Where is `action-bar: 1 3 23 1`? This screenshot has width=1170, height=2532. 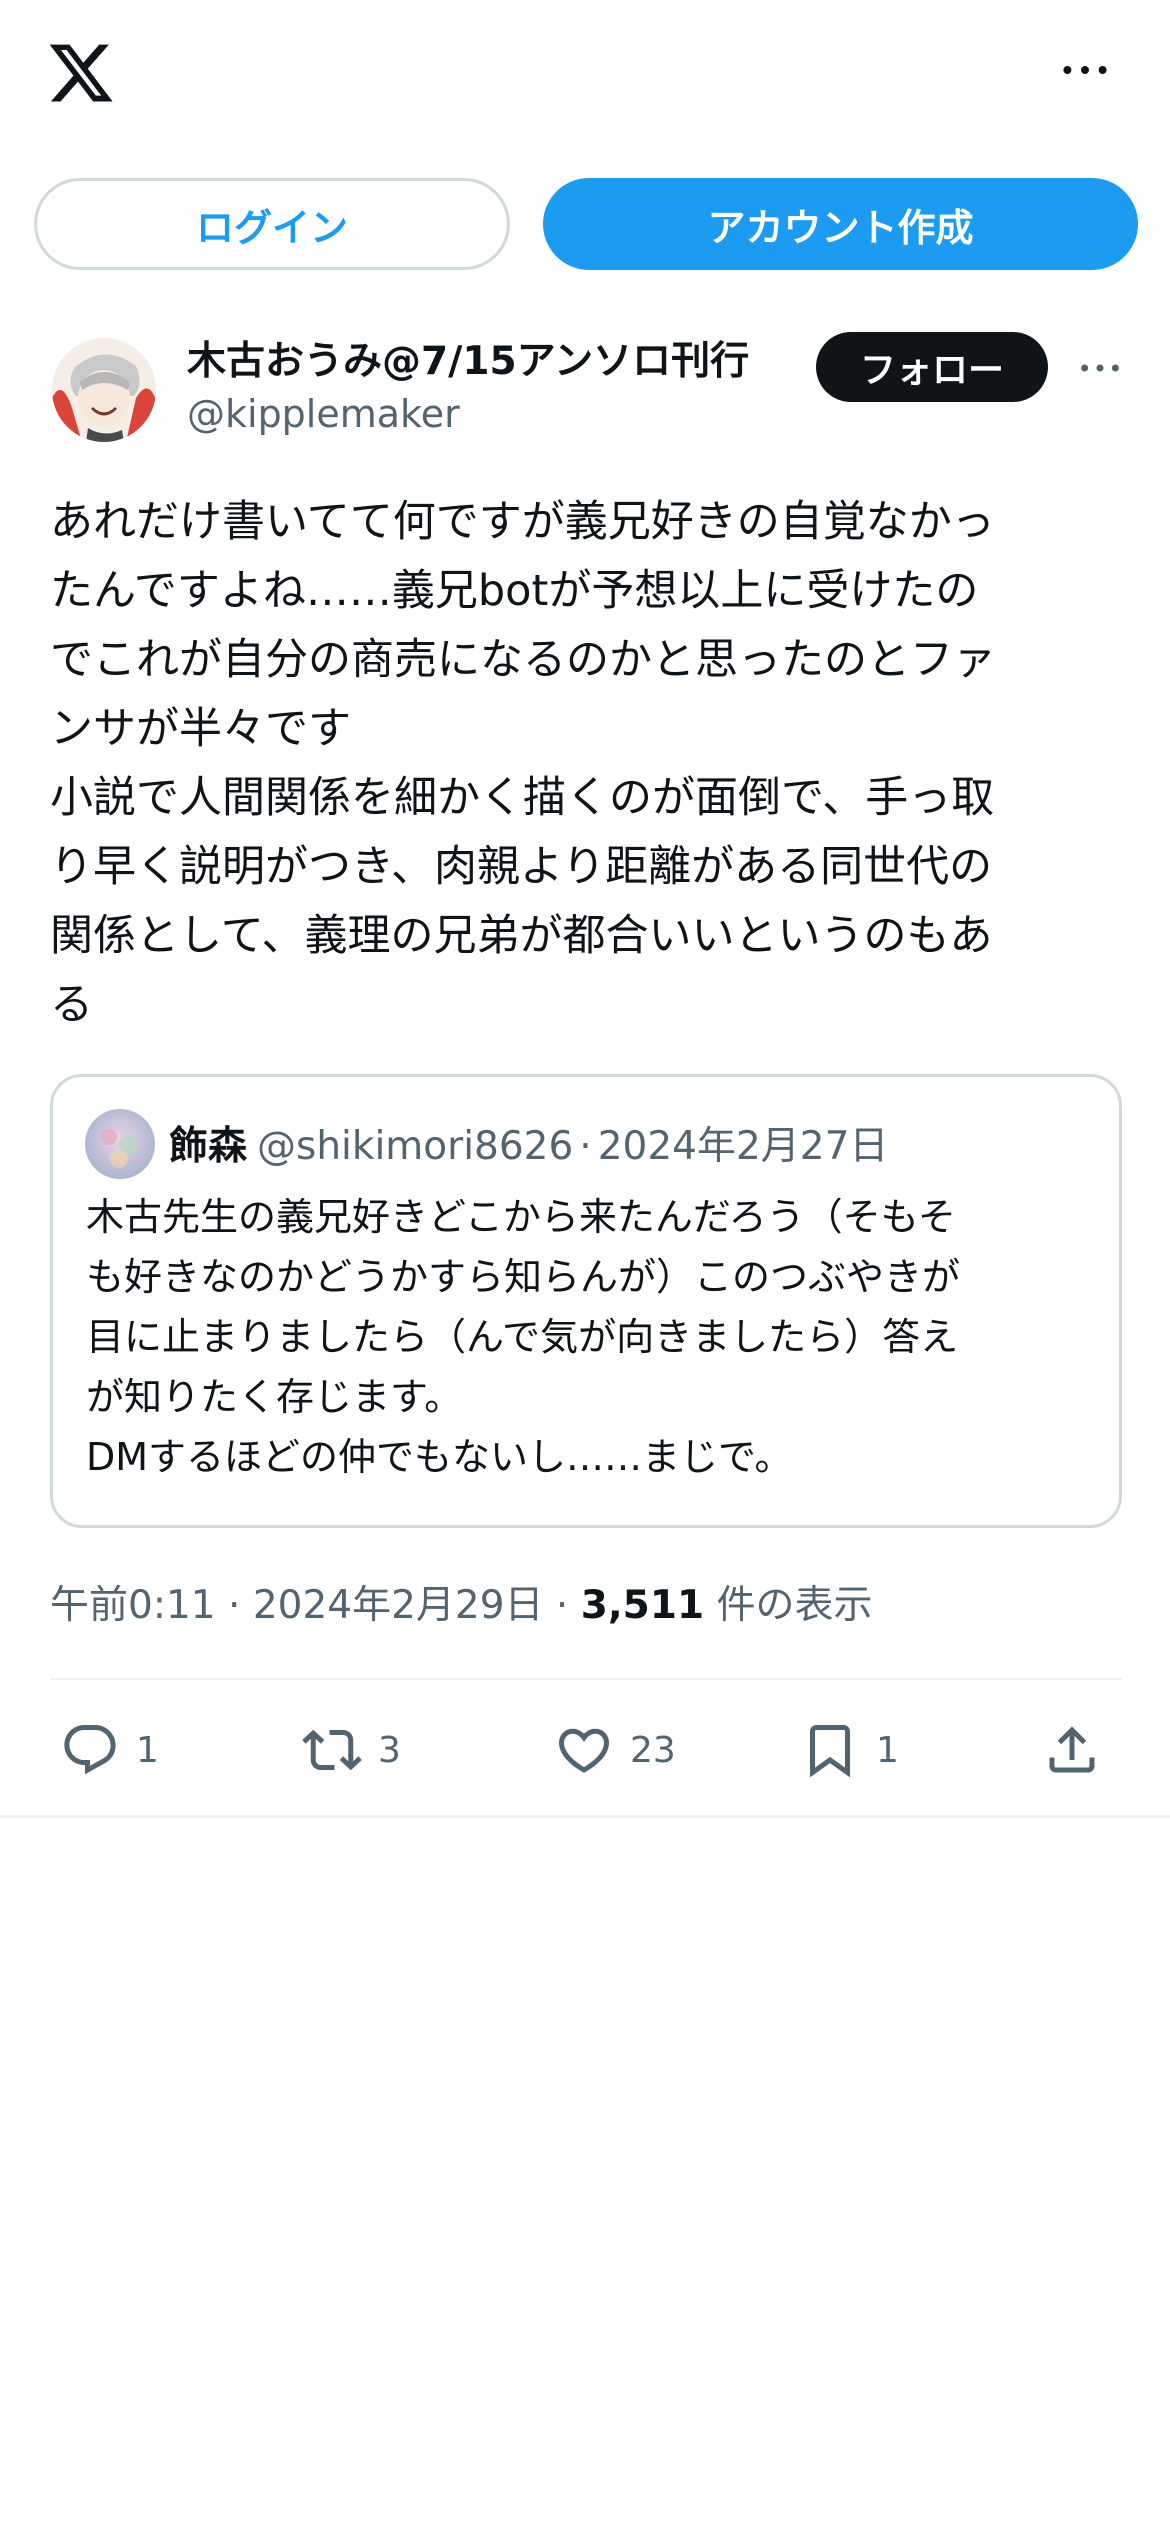 action-bar: 1 3 23 1 is located at coordinates (586, 1750).